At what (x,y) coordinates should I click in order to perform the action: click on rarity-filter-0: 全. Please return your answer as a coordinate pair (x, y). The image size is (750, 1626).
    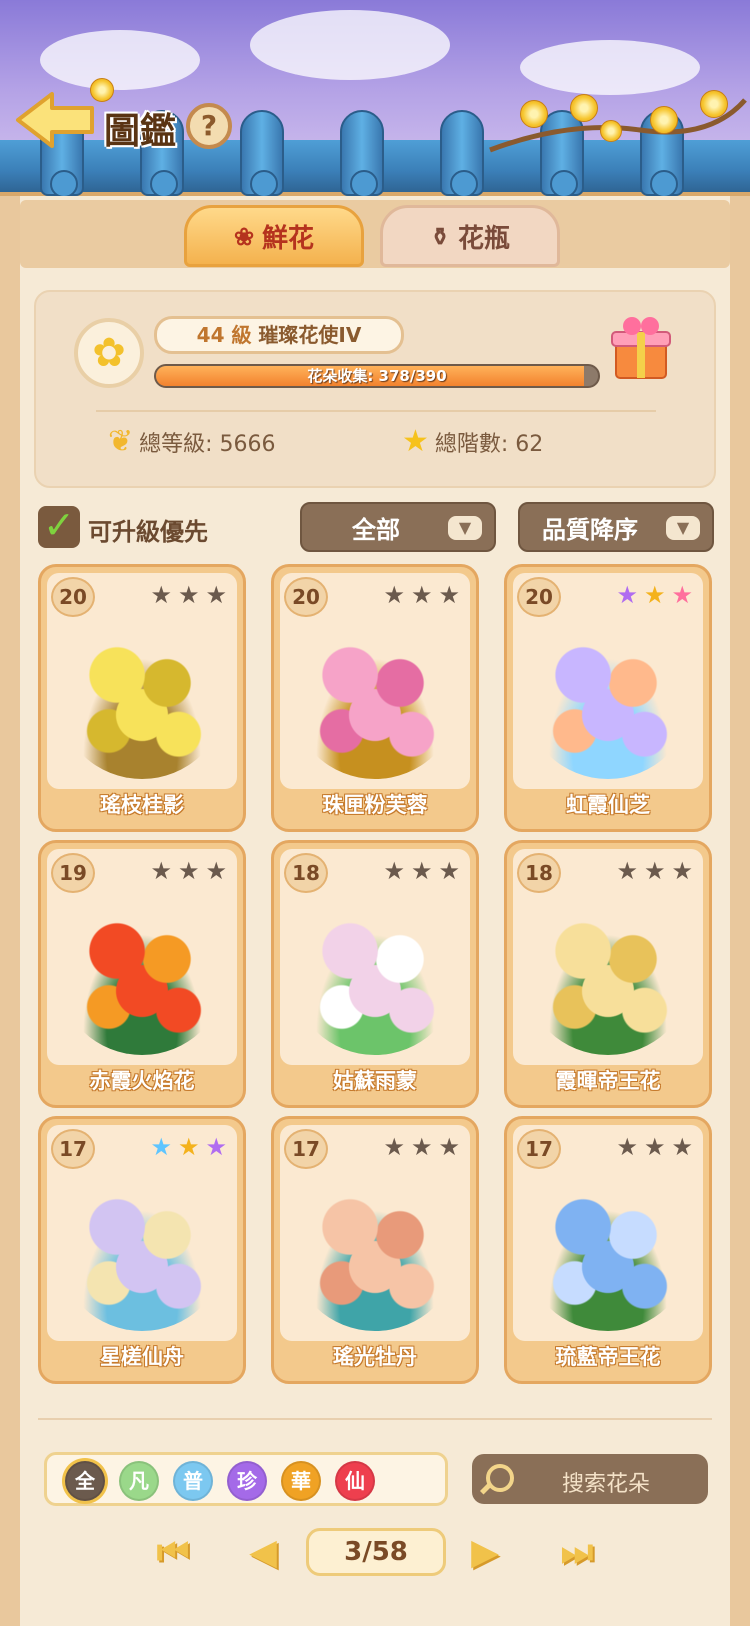
    Looking at the image, I should click on (85, 1481).